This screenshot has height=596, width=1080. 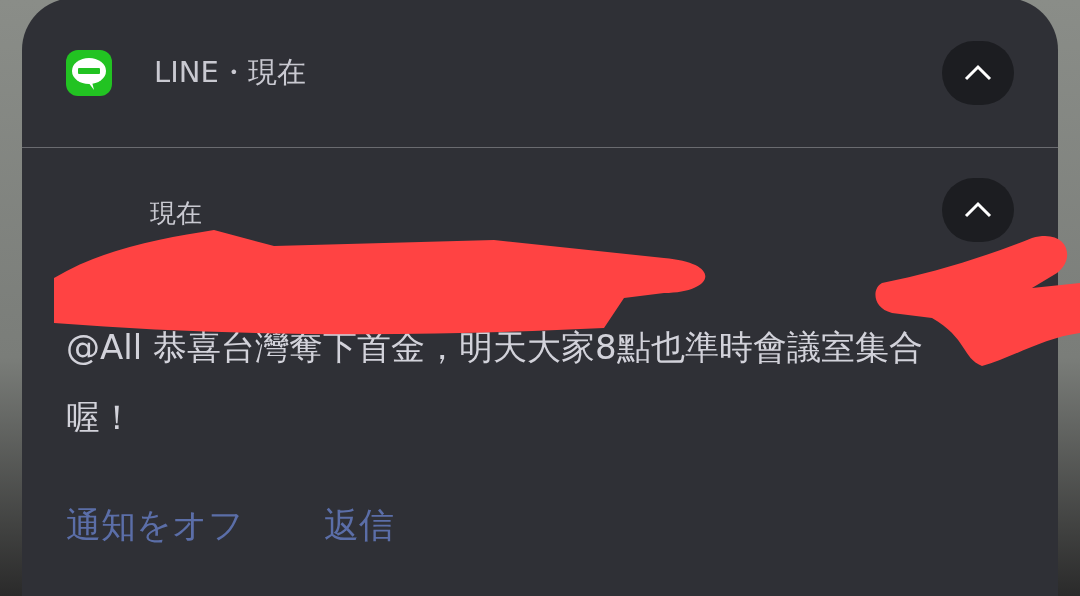 I want to click on action-link: 返信, so click(x=359, y=525).